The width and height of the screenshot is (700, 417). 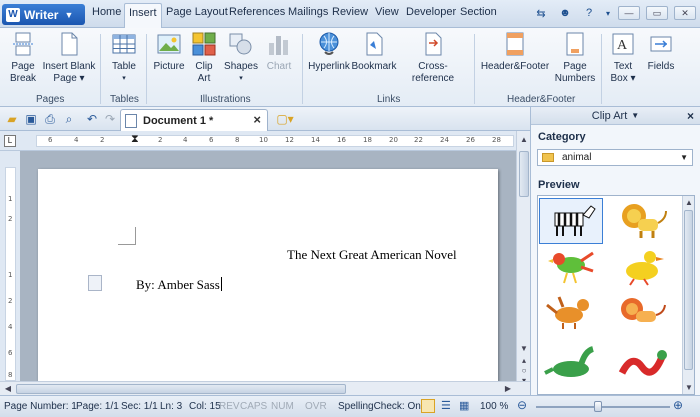 What do you see at coordinates (341, 140) in the screenshot?
I see `ruler-tick: 16` at bounding box center [341, 140].